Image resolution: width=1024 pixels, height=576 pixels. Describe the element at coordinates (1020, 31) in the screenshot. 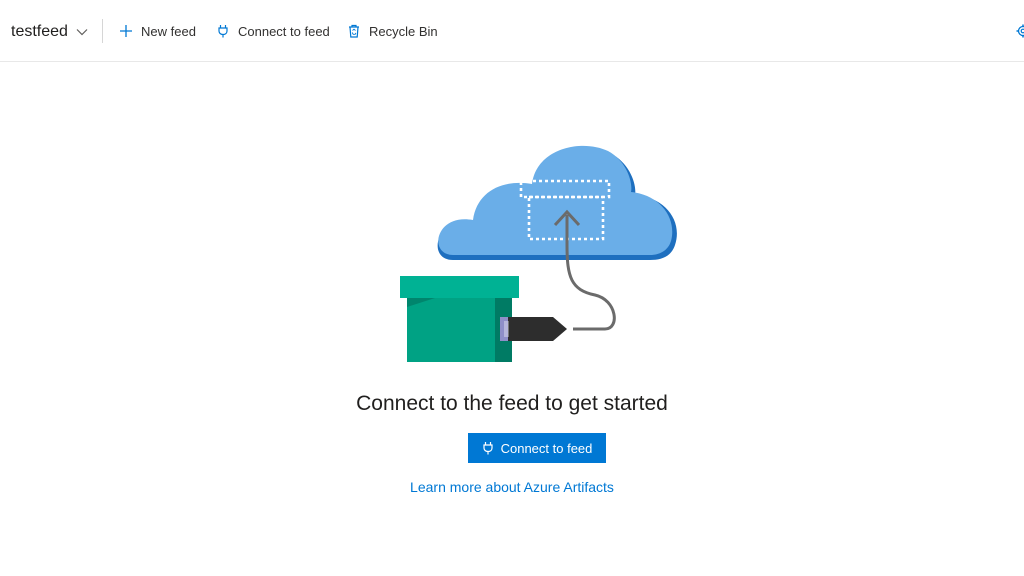

I see `gear-icon` at that location.